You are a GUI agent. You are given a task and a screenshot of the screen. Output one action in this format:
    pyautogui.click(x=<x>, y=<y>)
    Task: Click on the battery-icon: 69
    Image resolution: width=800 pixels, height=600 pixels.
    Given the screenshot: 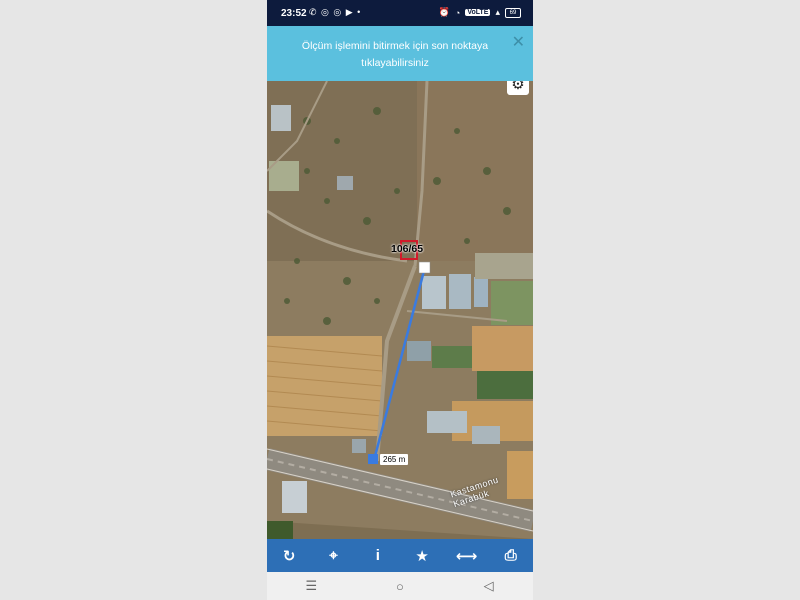 What is the action you would take?
    pyautogui.click(x=513, y=12)
    